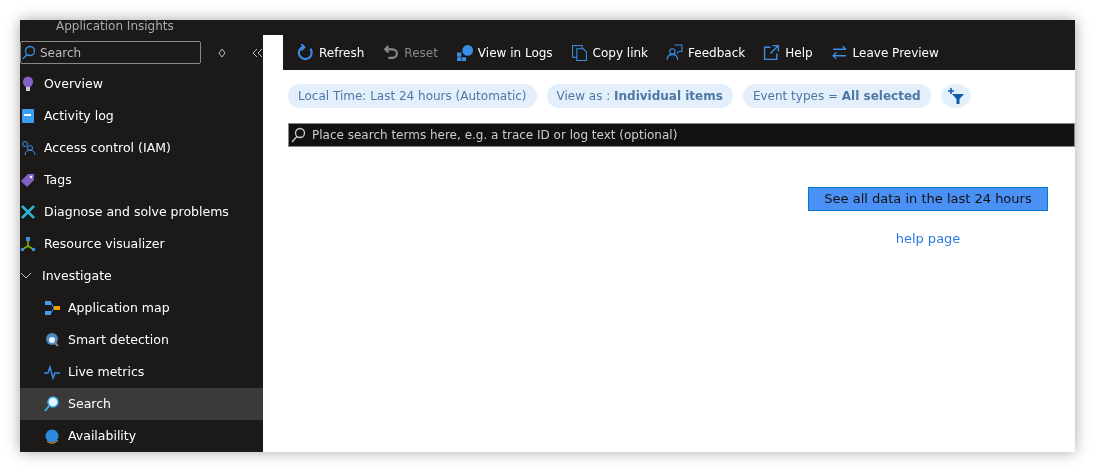  I want to click on double-chevron-icon, so click(257, 53).